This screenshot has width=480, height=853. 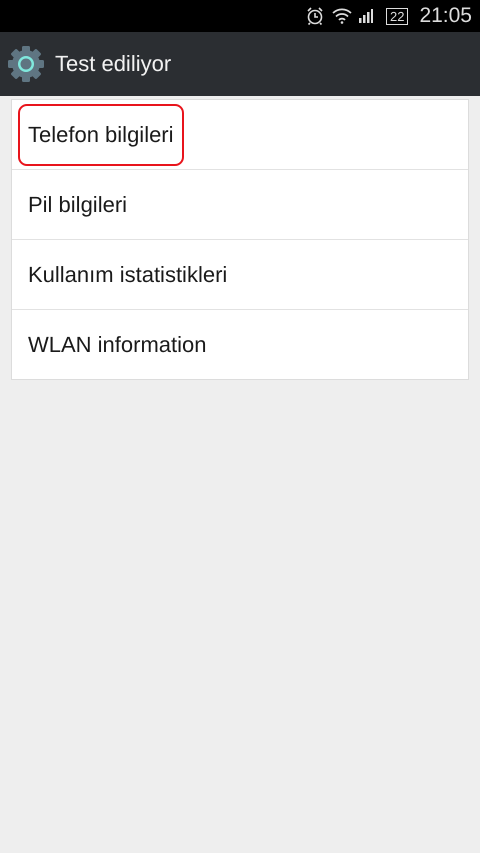 What do you see at coordinates (397, 16) in the screenshot?
I see `battery-indicator: 22` at bounding box center [397, 16].